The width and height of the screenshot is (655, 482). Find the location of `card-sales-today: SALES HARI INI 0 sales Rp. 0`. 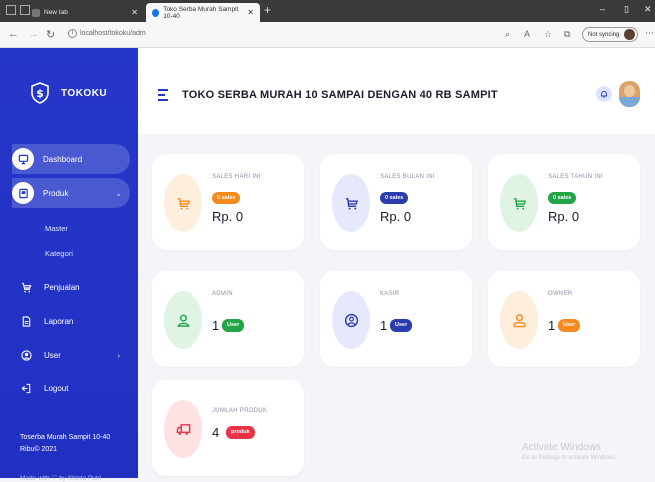

card-sales-today: SALES HARI INI 0 sales Rp. 0 is located at coordinates (228, 202).